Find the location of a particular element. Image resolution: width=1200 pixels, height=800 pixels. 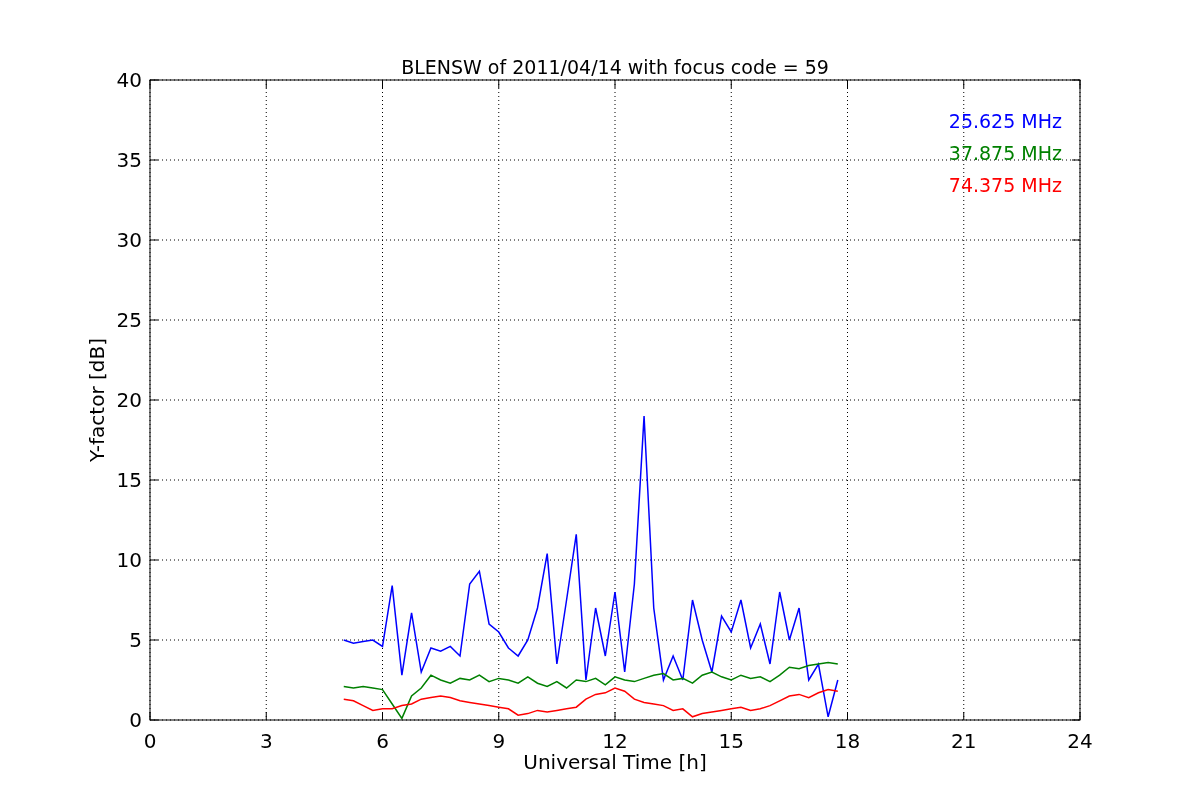

tick-label: 40 is located at coordinates (129, 80).